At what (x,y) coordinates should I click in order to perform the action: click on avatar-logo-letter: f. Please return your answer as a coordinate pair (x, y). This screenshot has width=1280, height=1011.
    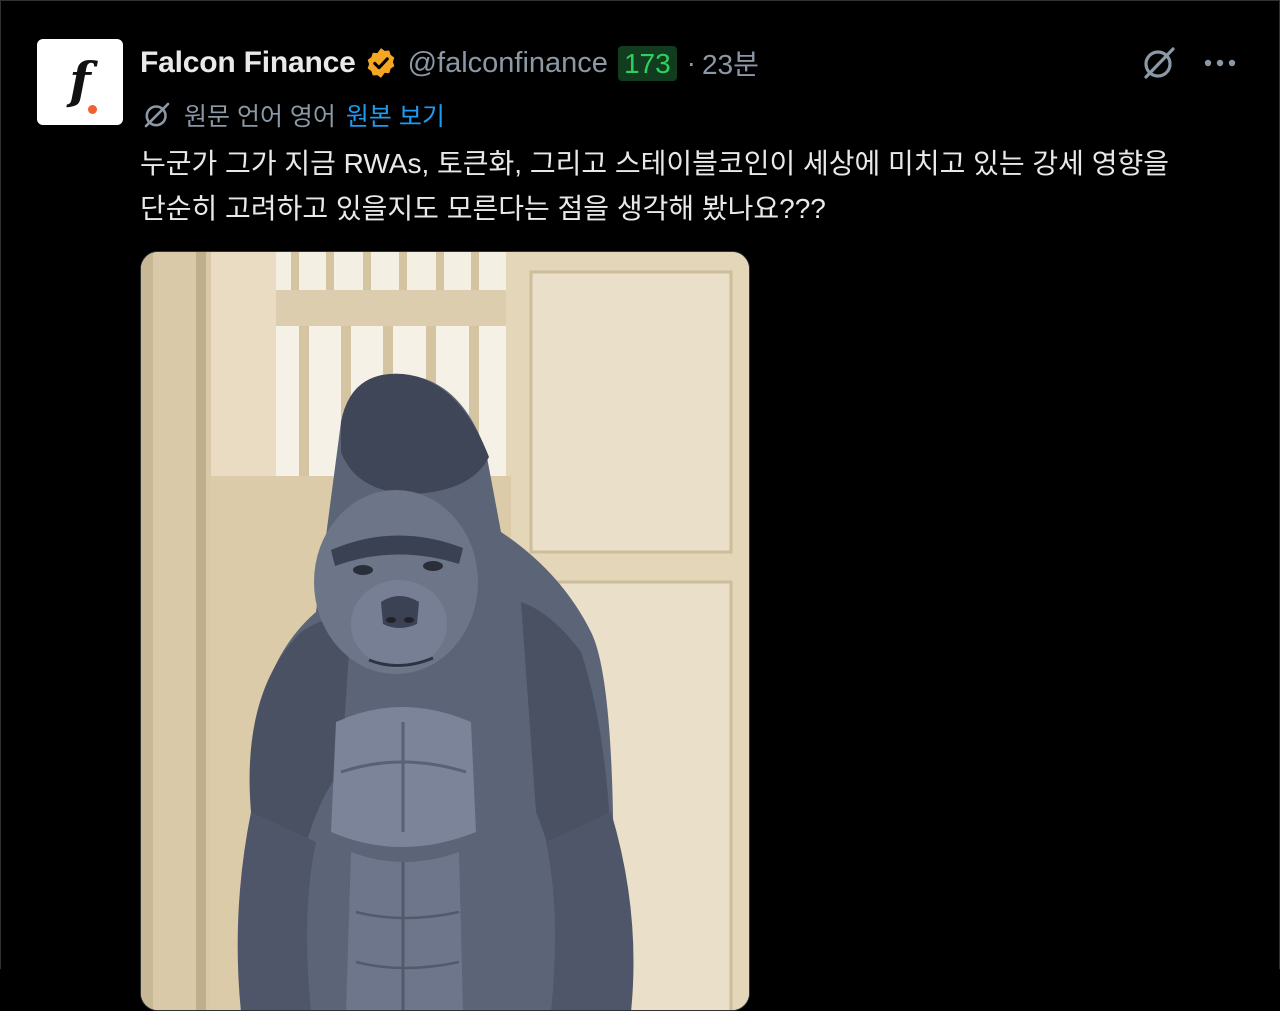
    Looking at the image, I should click on (80, 80).